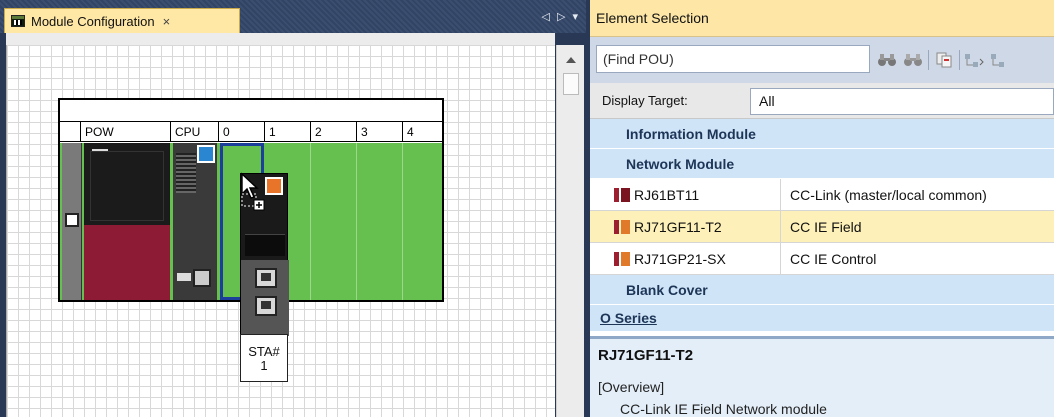 This screenshot has width=1054, height=417. Describe the element at coordinates (887, 60) in the screenshot. I see `binoculars-icon` at that location.